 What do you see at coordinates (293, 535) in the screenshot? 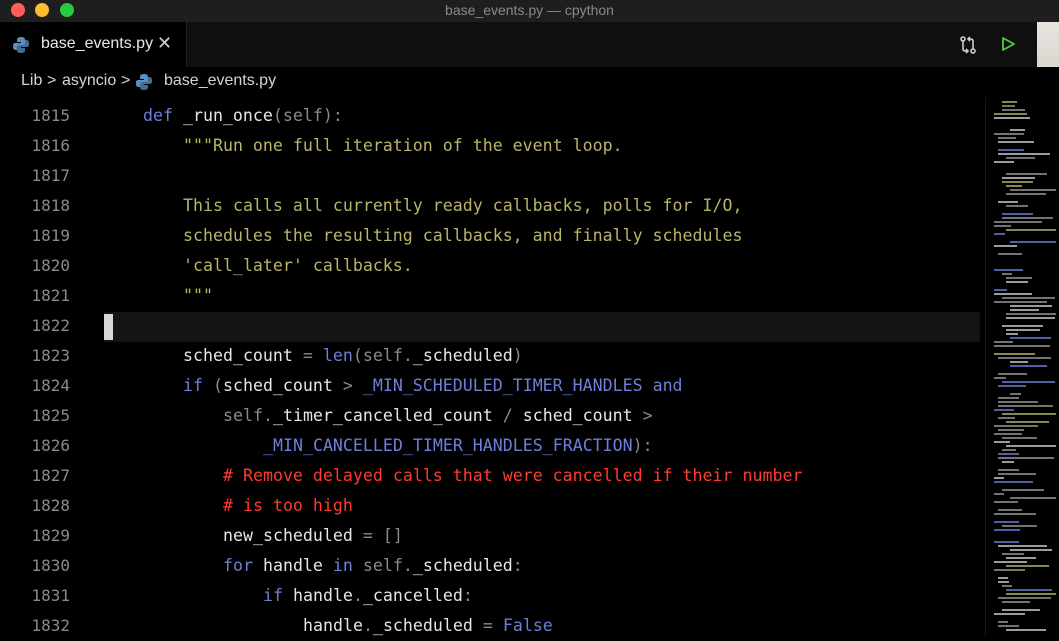
I see `code-token: new_scheduled` at bounding box center [293, 535].